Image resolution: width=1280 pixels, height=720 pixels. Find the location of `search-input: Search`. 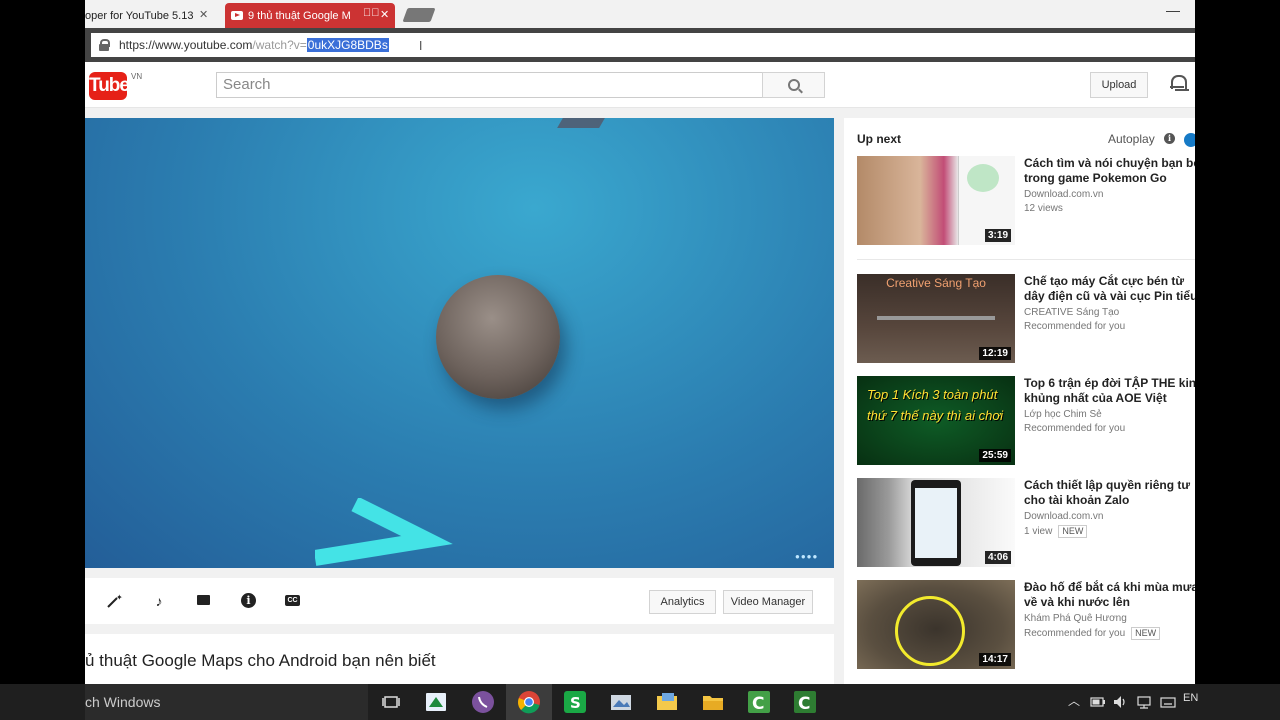

search-input: Search is located at coordinates (489, 85).